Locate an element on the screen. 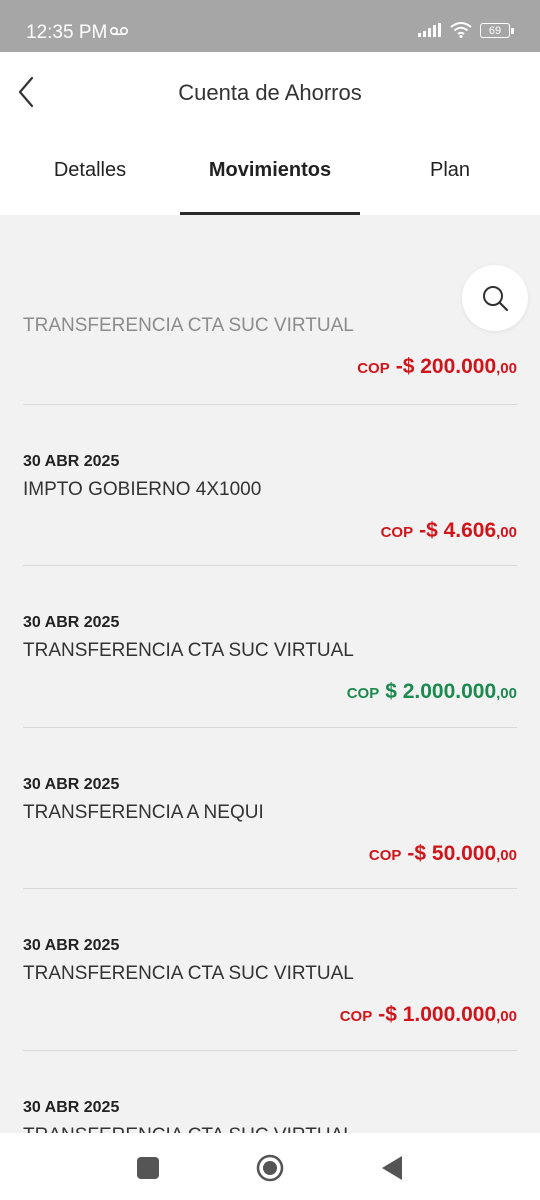 This screenshot has height=1200, width=540. wifi-icon is located at coordinates (461, 30).